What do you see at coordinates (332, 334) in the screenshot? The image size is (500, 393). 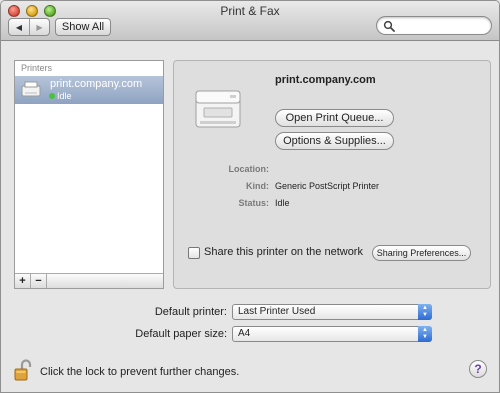 I see `default-paper-size-select: A4 ▲ ▼` at bounding box center [332, 334].